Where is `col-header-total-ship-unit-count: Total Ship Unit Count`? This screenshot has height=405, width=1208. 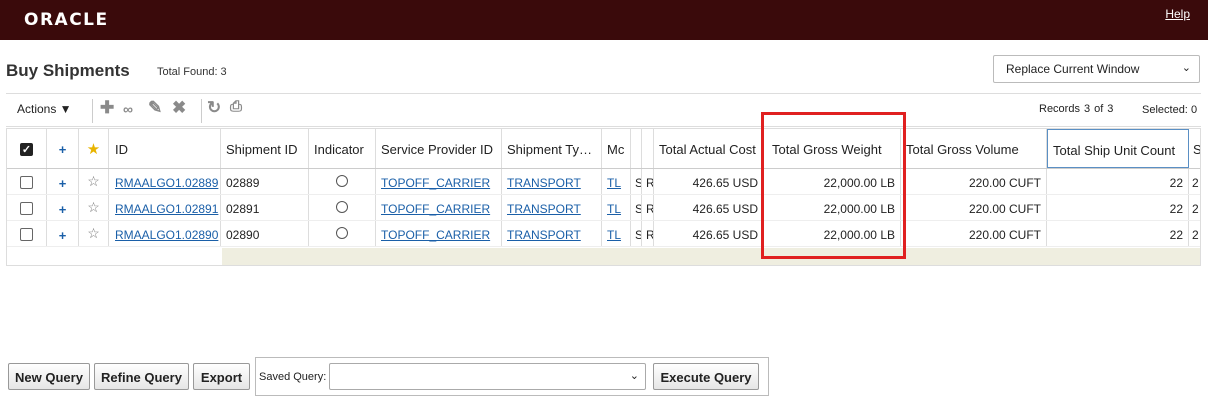 col-header-total-ship-unit-count: Total Ship Unit Count is located at coordinates (1118, 148).